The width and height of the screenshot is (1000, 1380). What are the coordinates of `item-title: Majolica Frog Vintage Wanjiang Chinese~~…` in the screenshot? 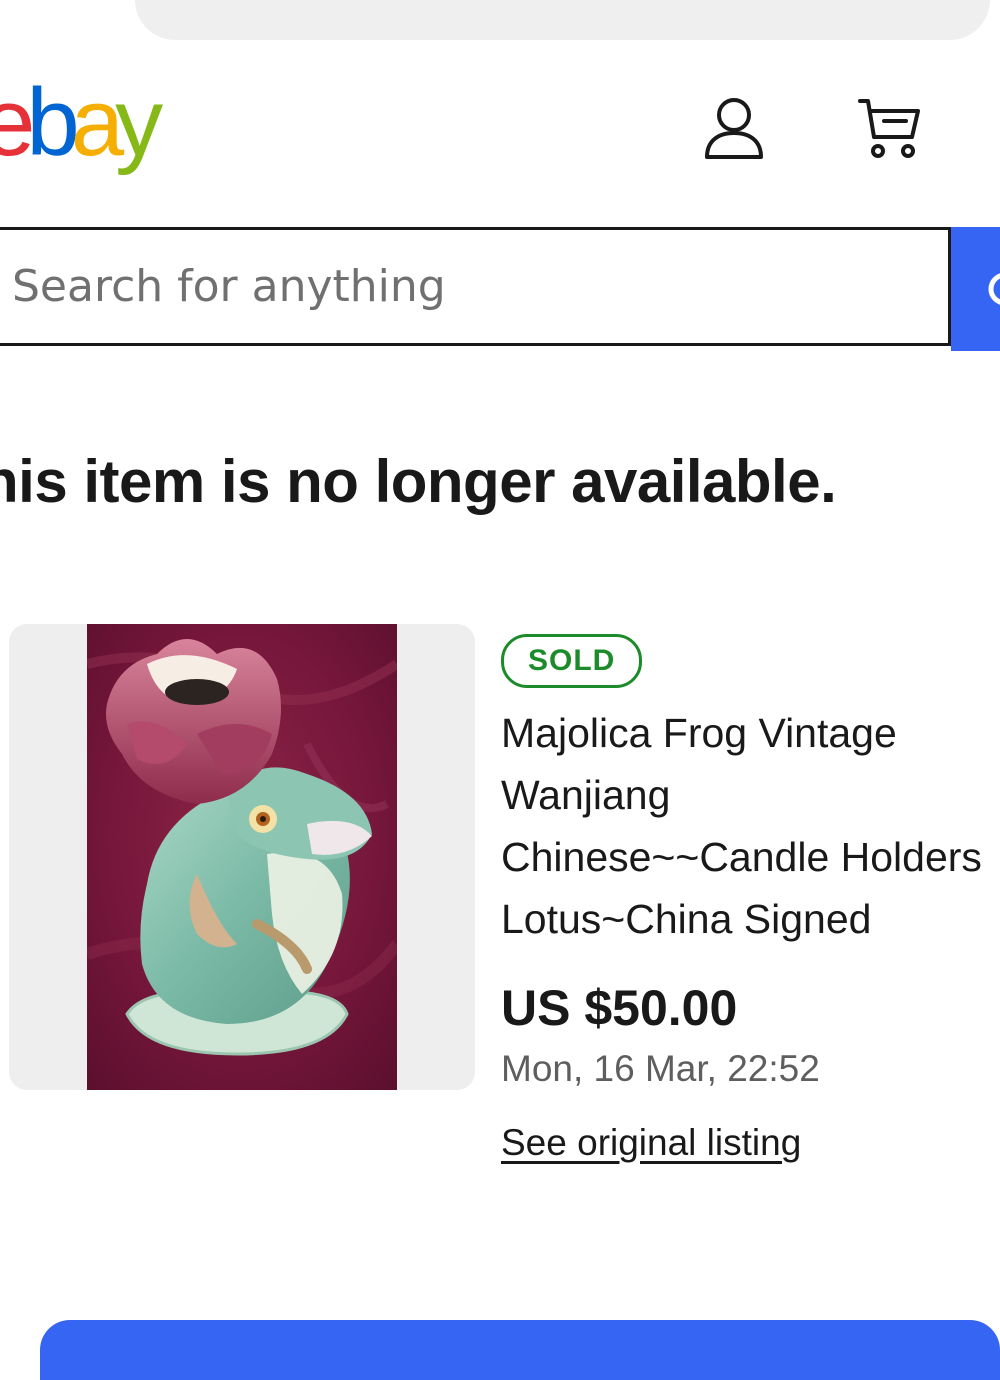 It's located at (746, 826).